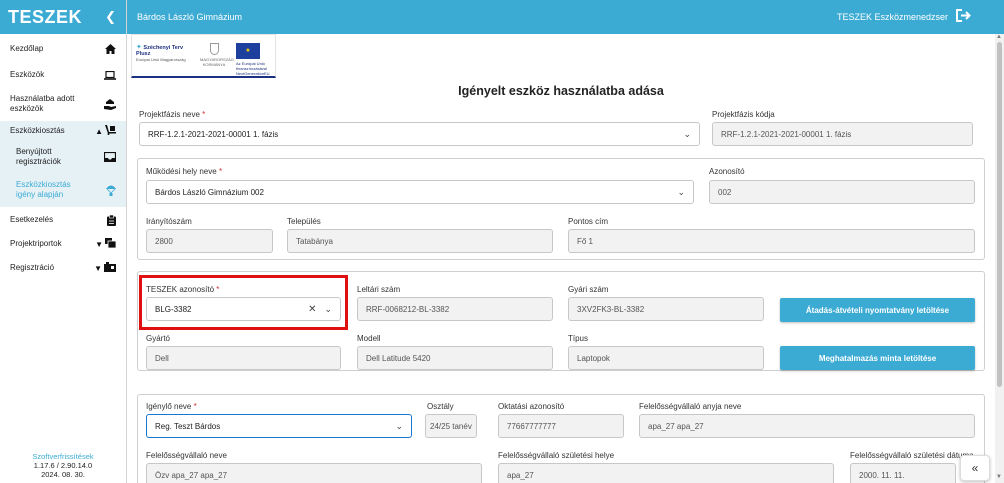 The image size is (1004, 483). What do you see at coordinates (169, 221) in the screenshot?
I see `iranyitoszam-label: Irányítószám` at bounding box center [169, 221].